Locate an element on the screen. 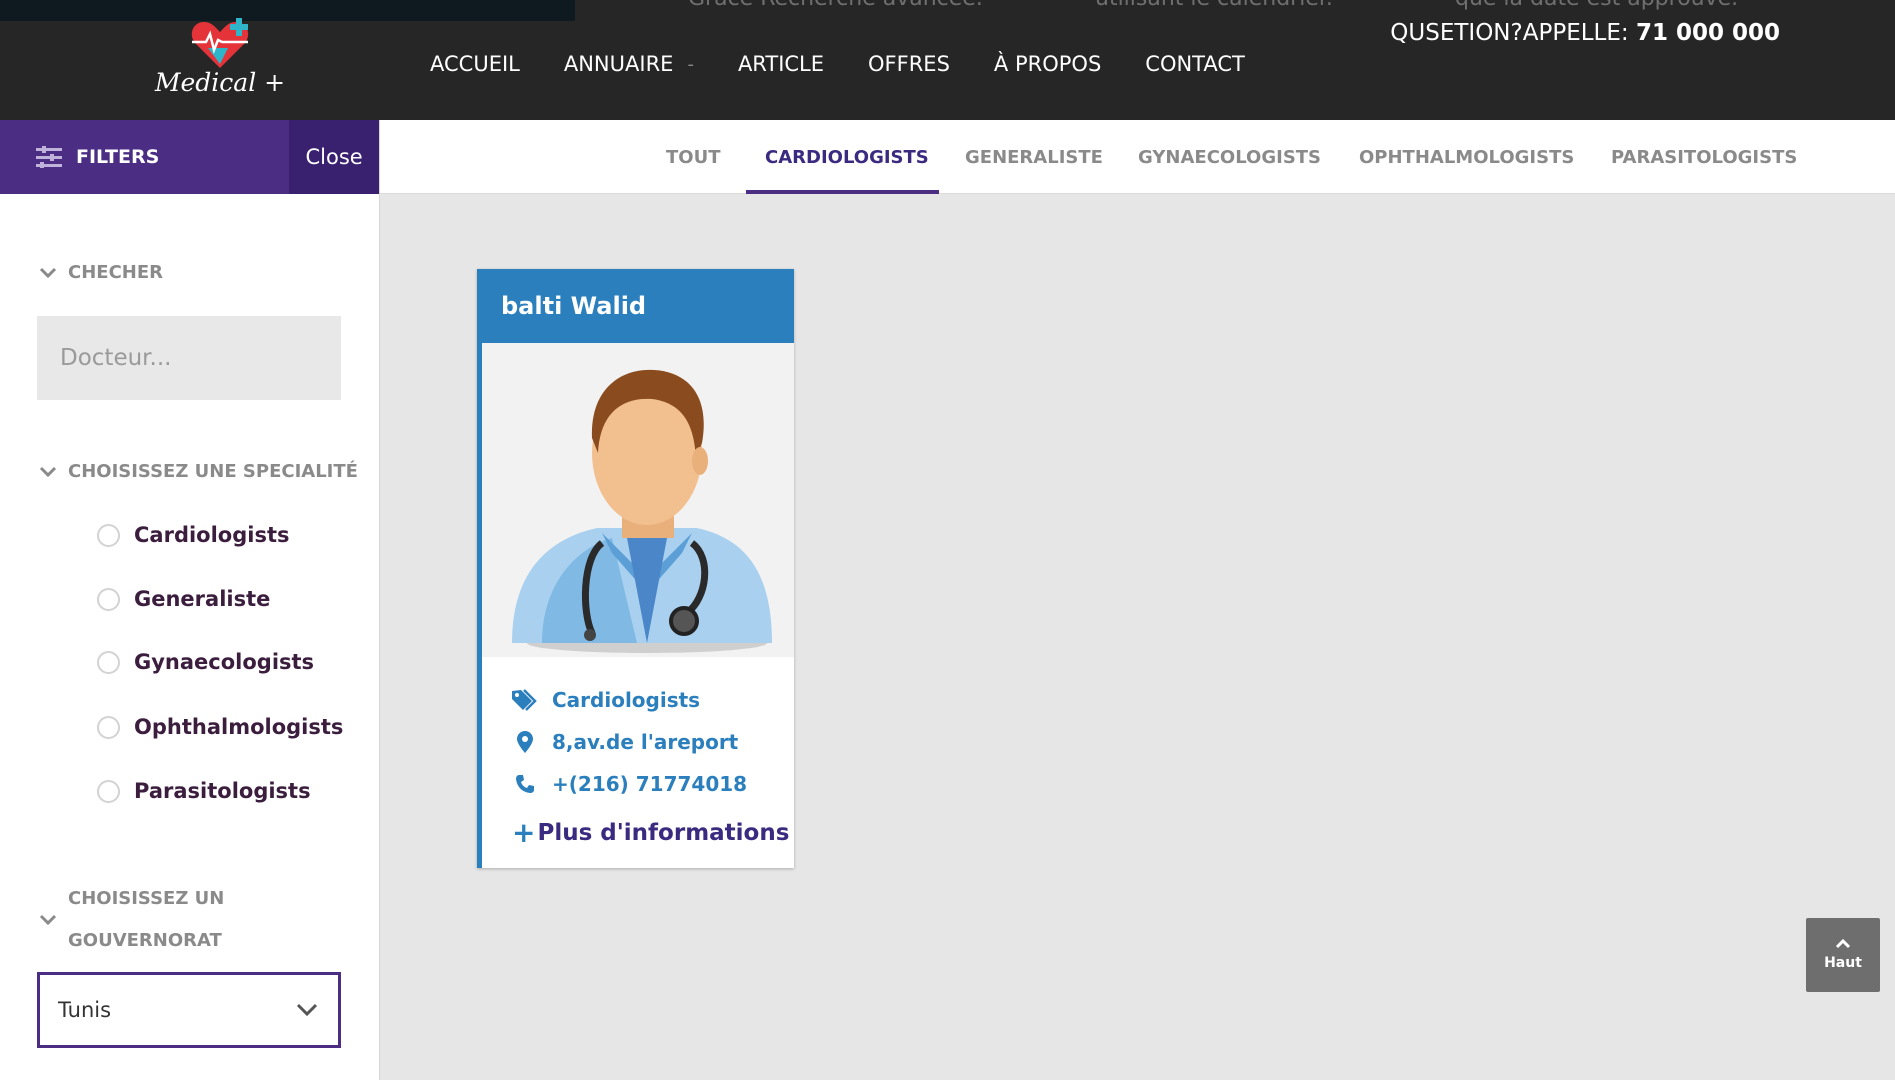 This screenshot has height=1080, width=1895. back-to-top-button: Haut is located at coordinates (1843, 955).